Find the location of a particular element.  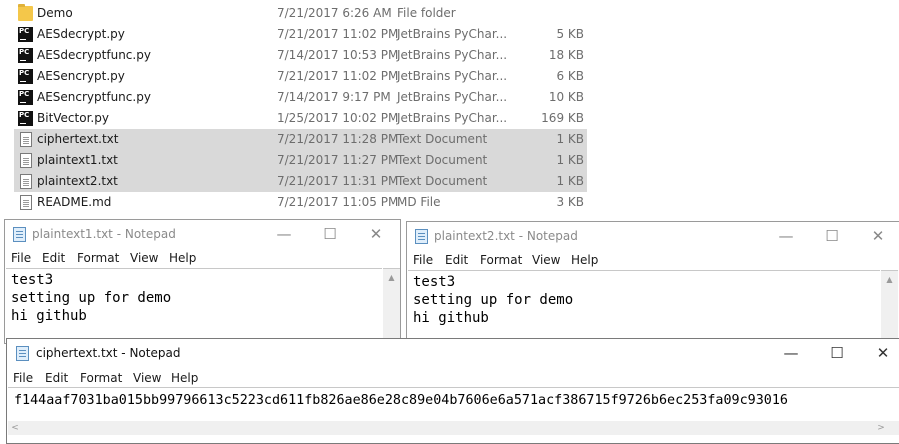

title-bar: plaintext2.txt - Notepad — ☐ ✕ is located at coordinates (653, 236).